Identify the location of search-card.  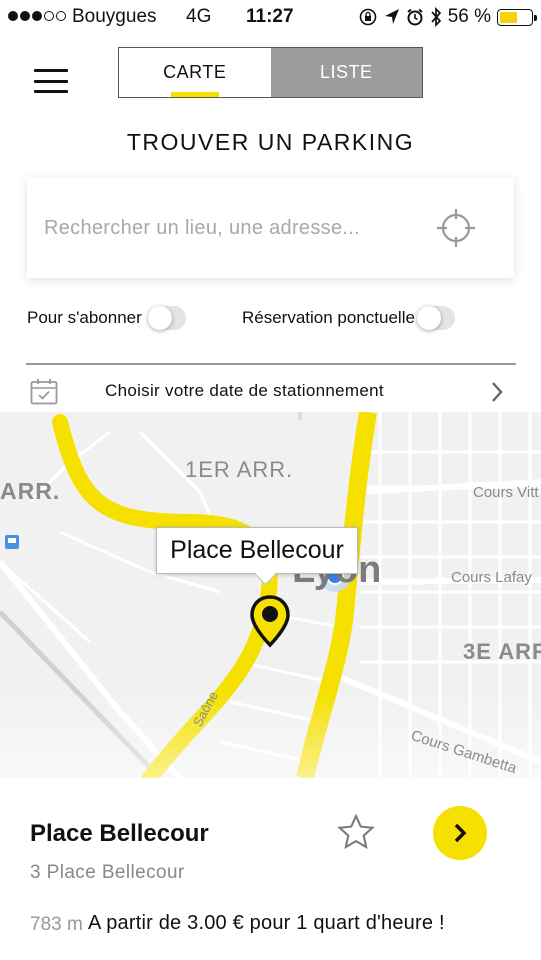
(270, 228).